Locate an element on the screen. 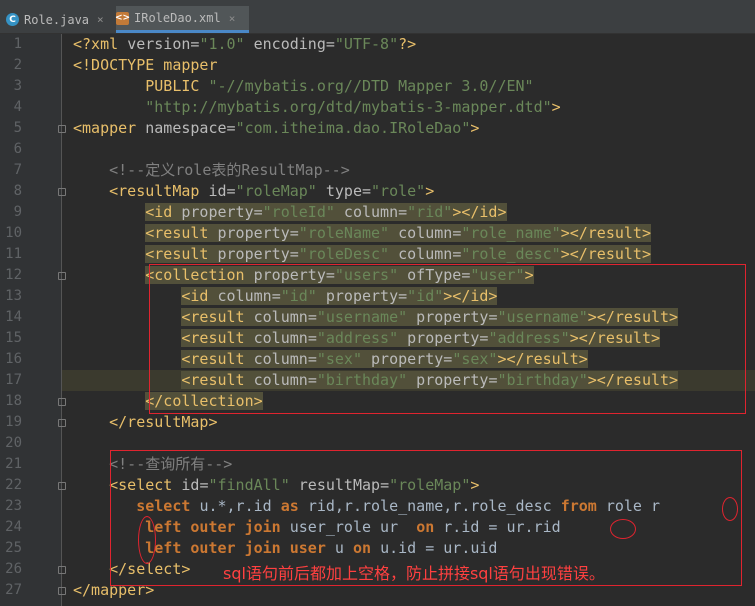 Image resolution: width=755 pixels, height=606 pixels. code-token: <!DOCTYPE mapper is located at coordinates (145, 65).